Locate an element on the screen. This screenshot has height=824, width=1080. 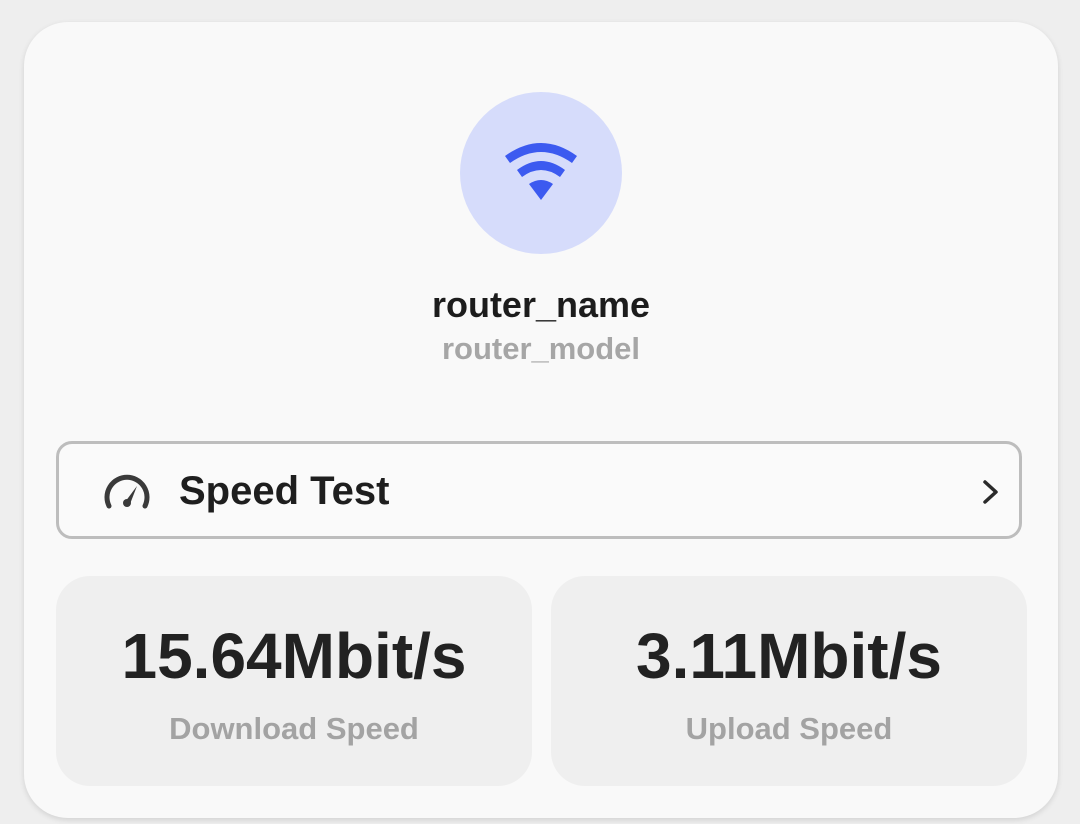
router-model: router_model is located at coordinates (541, 348).